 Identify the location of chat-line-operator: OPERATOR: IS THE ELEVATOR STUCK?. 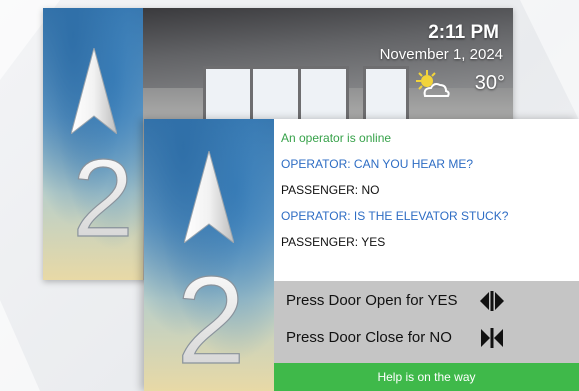
(395, 216).